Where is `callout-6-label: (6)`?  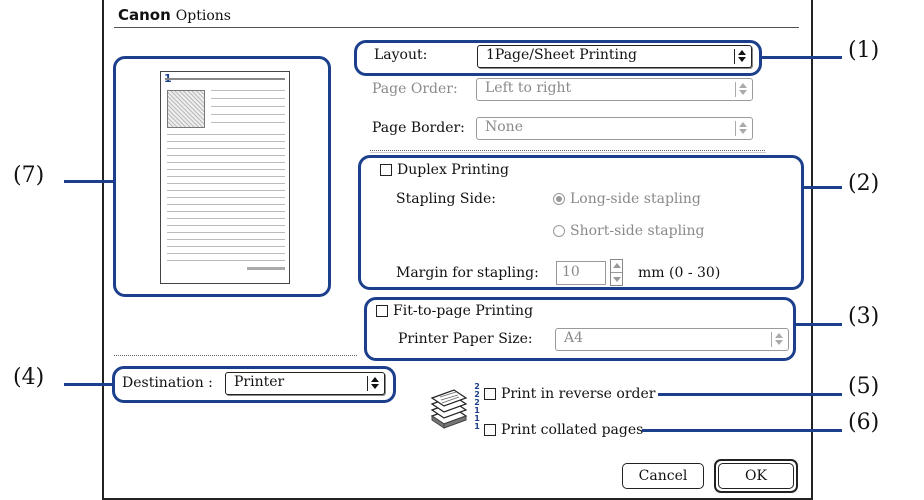
callout-6-label: (6) is located at coordinates (864, 422).